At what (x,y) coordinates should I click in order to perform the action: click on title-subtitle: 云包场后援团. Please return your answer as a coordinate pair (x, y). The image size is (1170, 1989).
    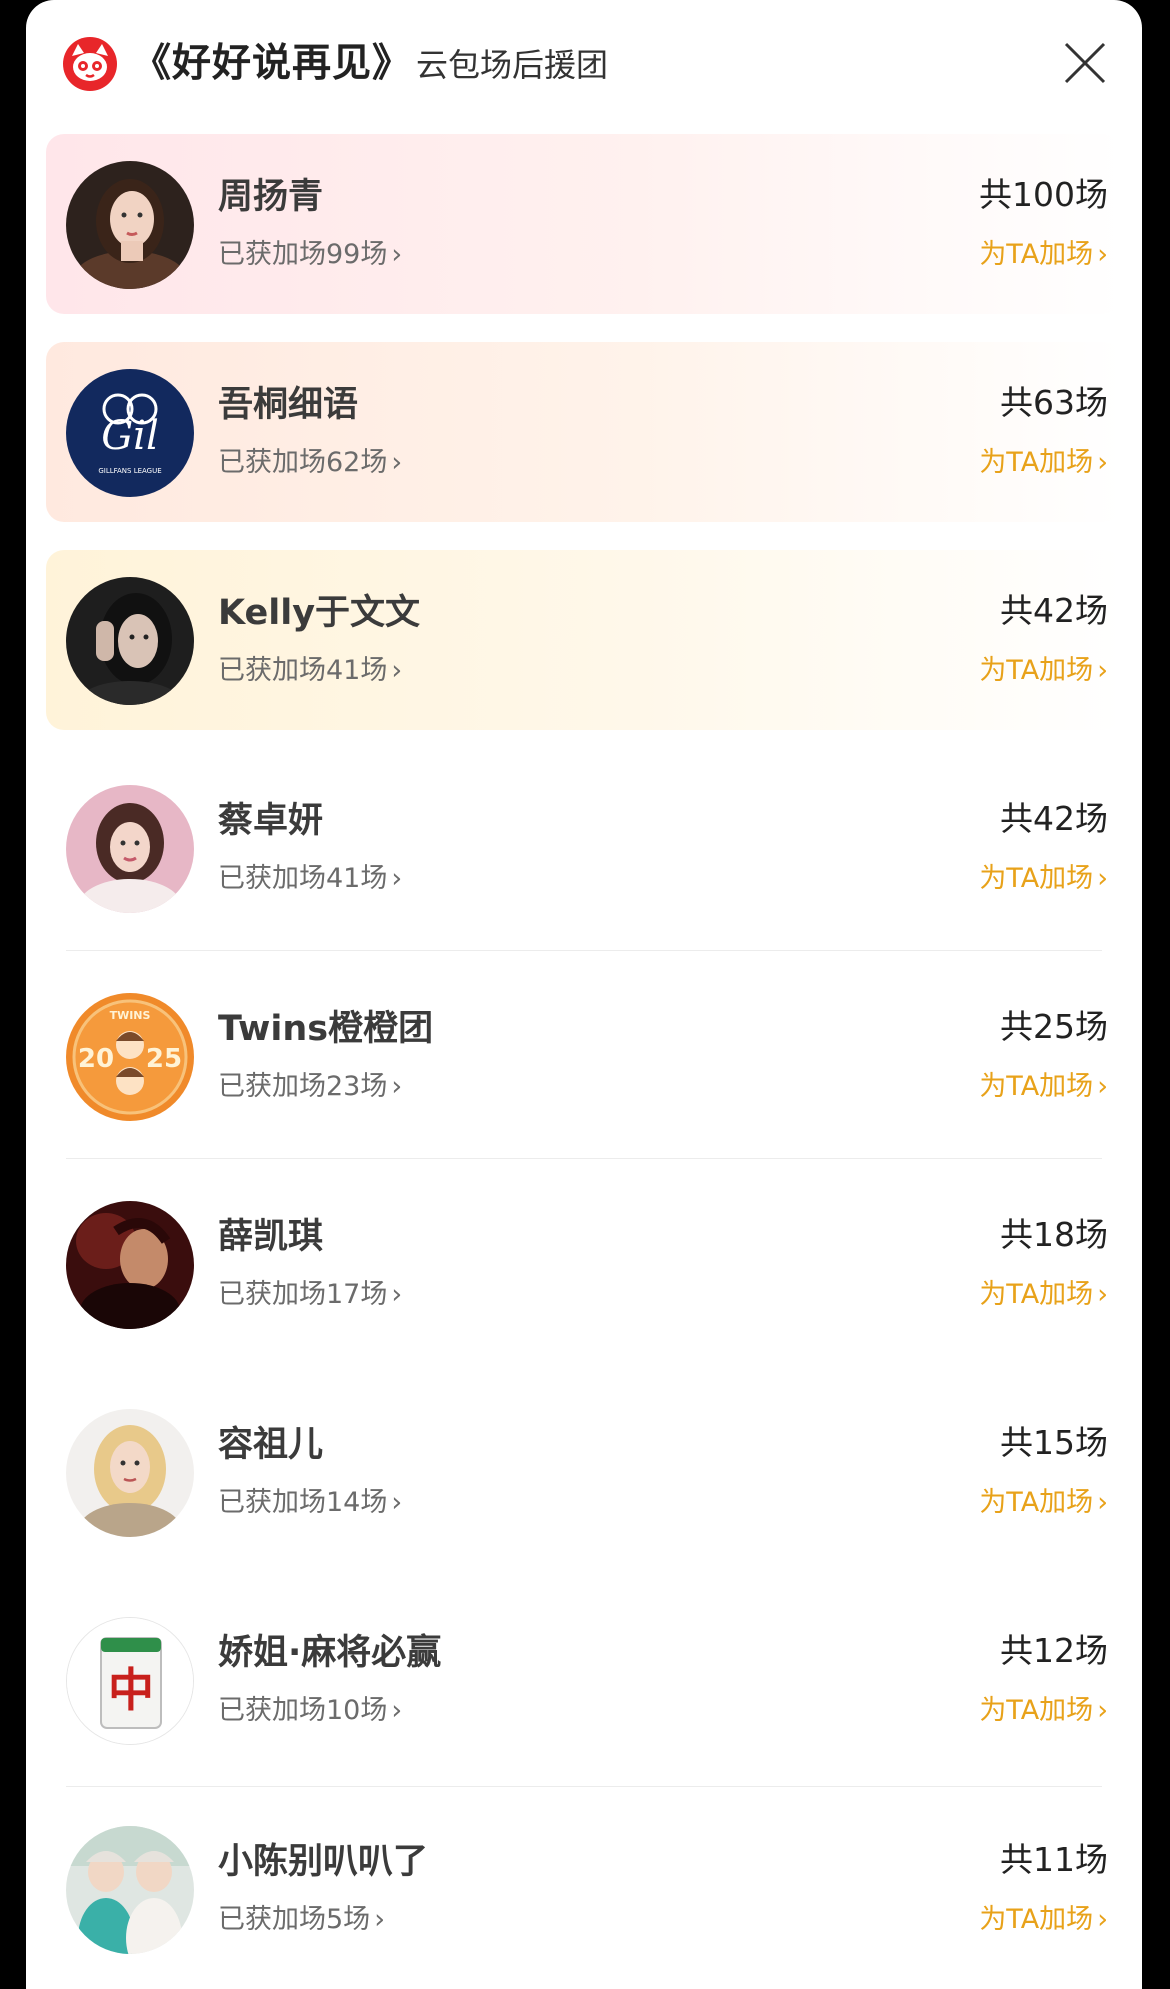
    Looking at the image, I should click on (512, 65).